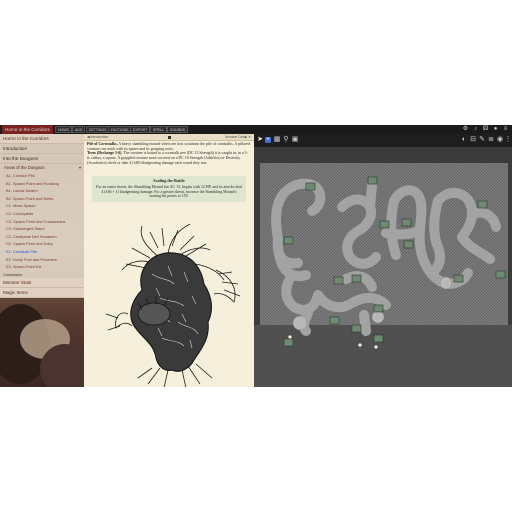 This screenshot has height=512, width=512. I want to click on nav-subitem: C2. Colonyalias, so click(42, 214).